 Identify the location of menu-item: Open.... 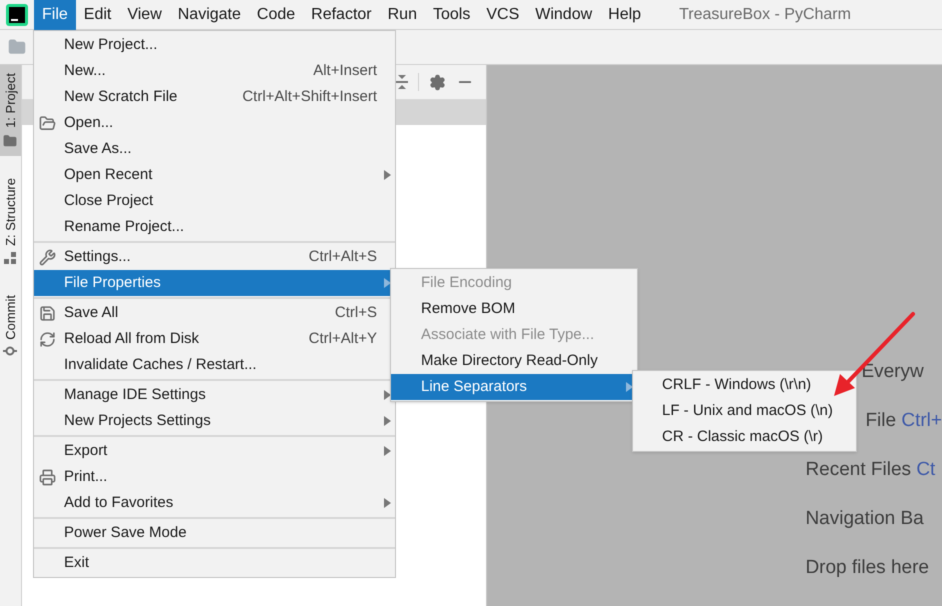
(214, 123).